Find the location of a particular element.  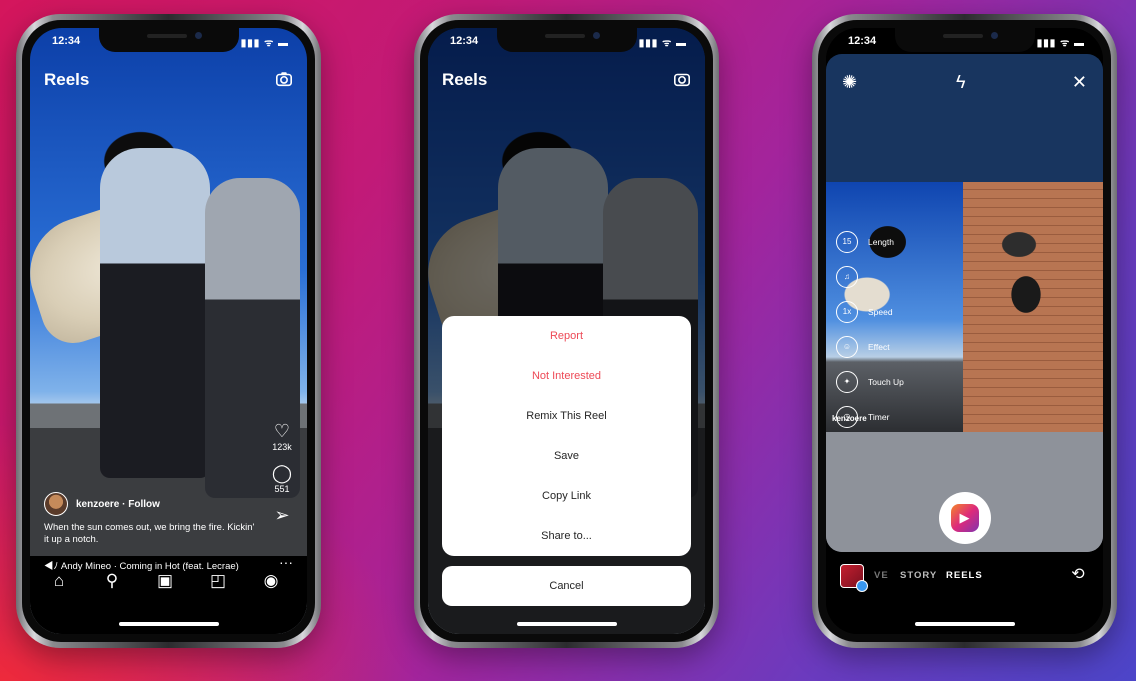

like-count: 123k is located at coordinates (282, 447).